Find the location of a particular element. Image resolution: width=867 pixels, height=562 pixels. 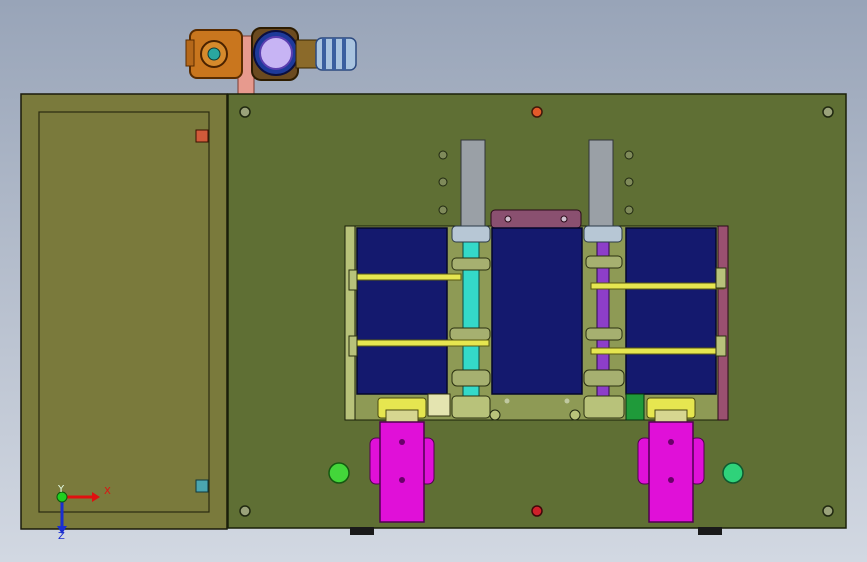

door-hinge-top is located at coordinates (202, 136).